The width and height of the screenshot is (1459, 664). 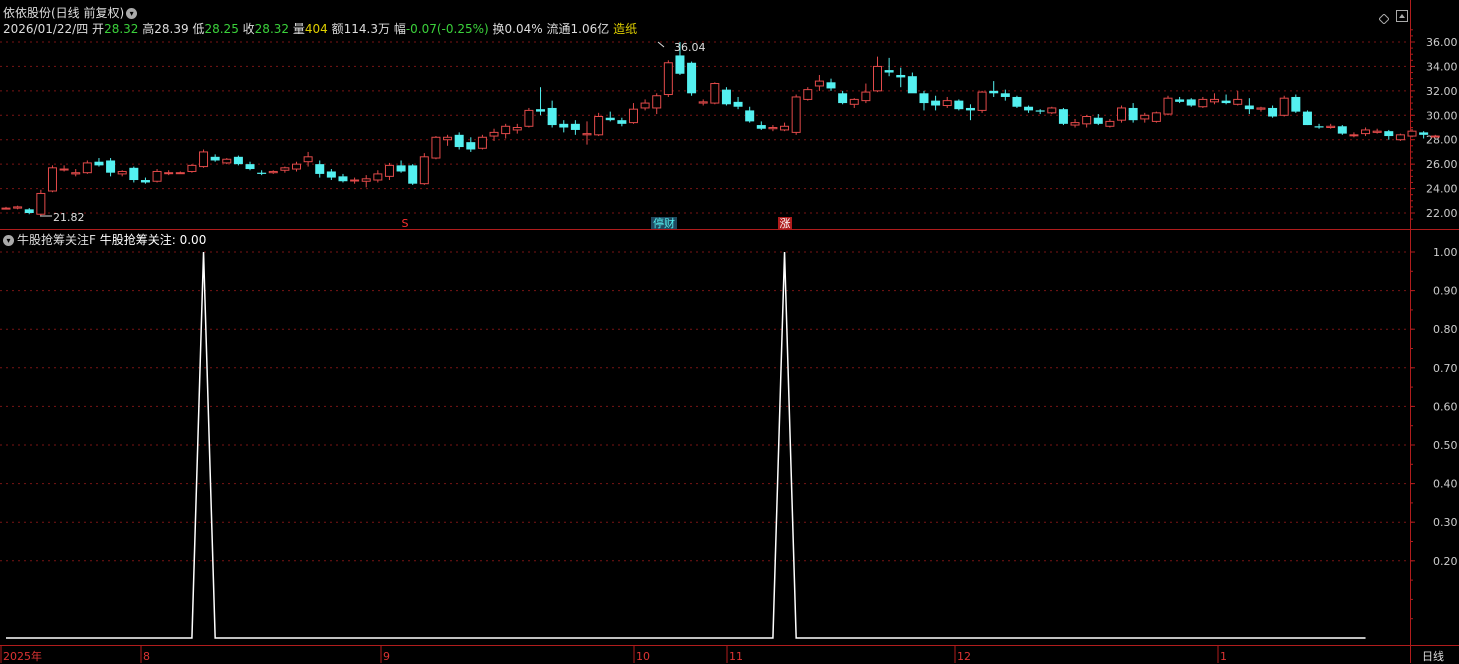 What do you see at coordinates (1223, 656) in the screenshot?
I see `time-tick-label: 1` at bounding box center [1223, 656].